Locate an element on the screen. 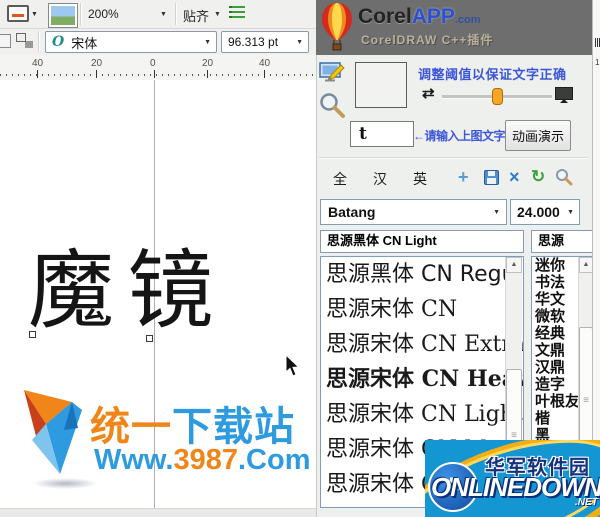  snap-button: 贴齐 is located at coordinates (196, 15).